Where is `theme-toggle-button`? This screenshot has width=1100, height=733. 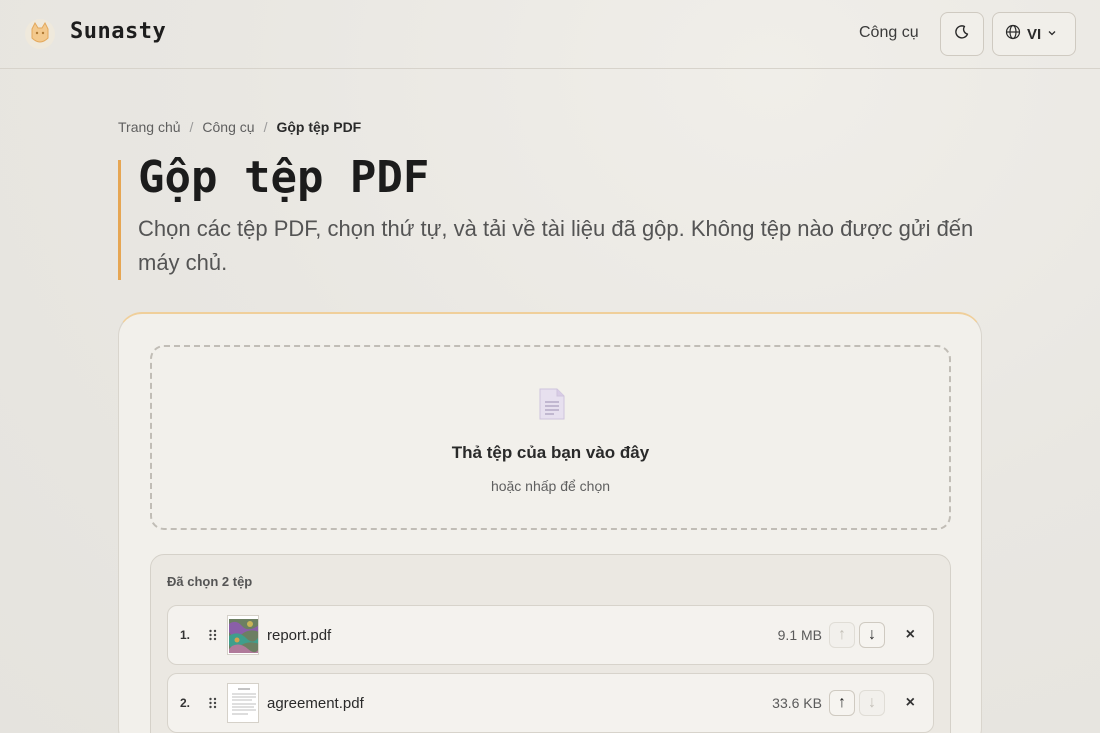 theme-toggle-button is located at coordinates (962, 34).